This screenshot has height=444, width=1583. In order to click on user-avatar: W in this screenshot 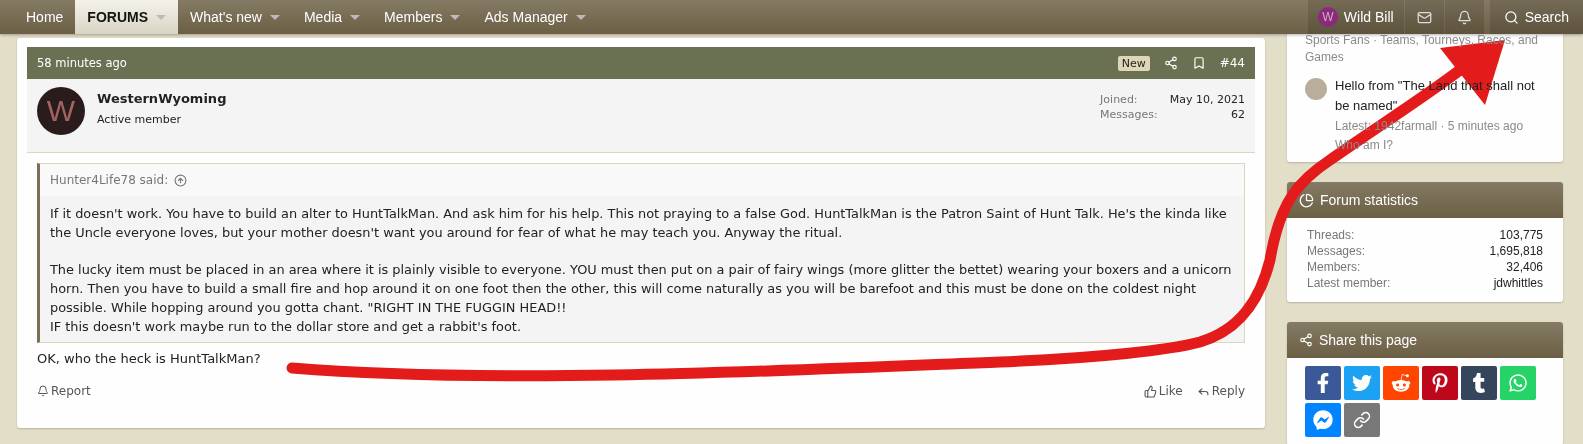, I will do `click(1327, 17)`.